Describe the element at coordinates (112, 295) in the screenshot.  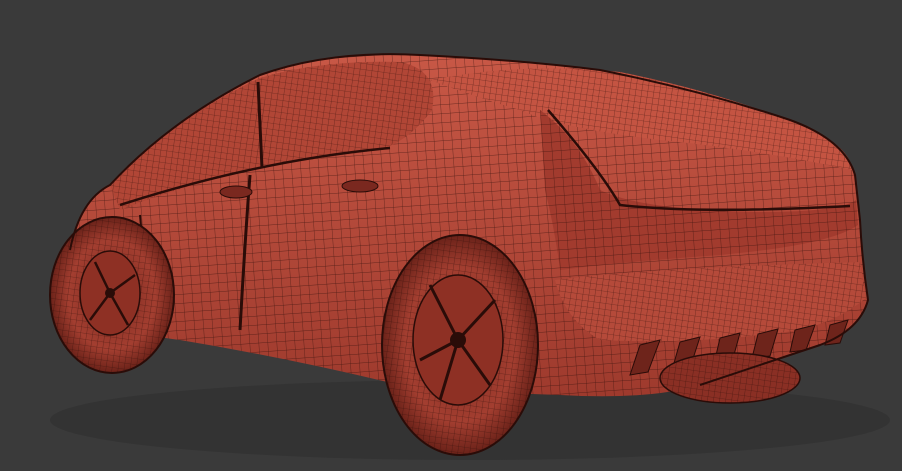
I see `front-wheel` at that location.